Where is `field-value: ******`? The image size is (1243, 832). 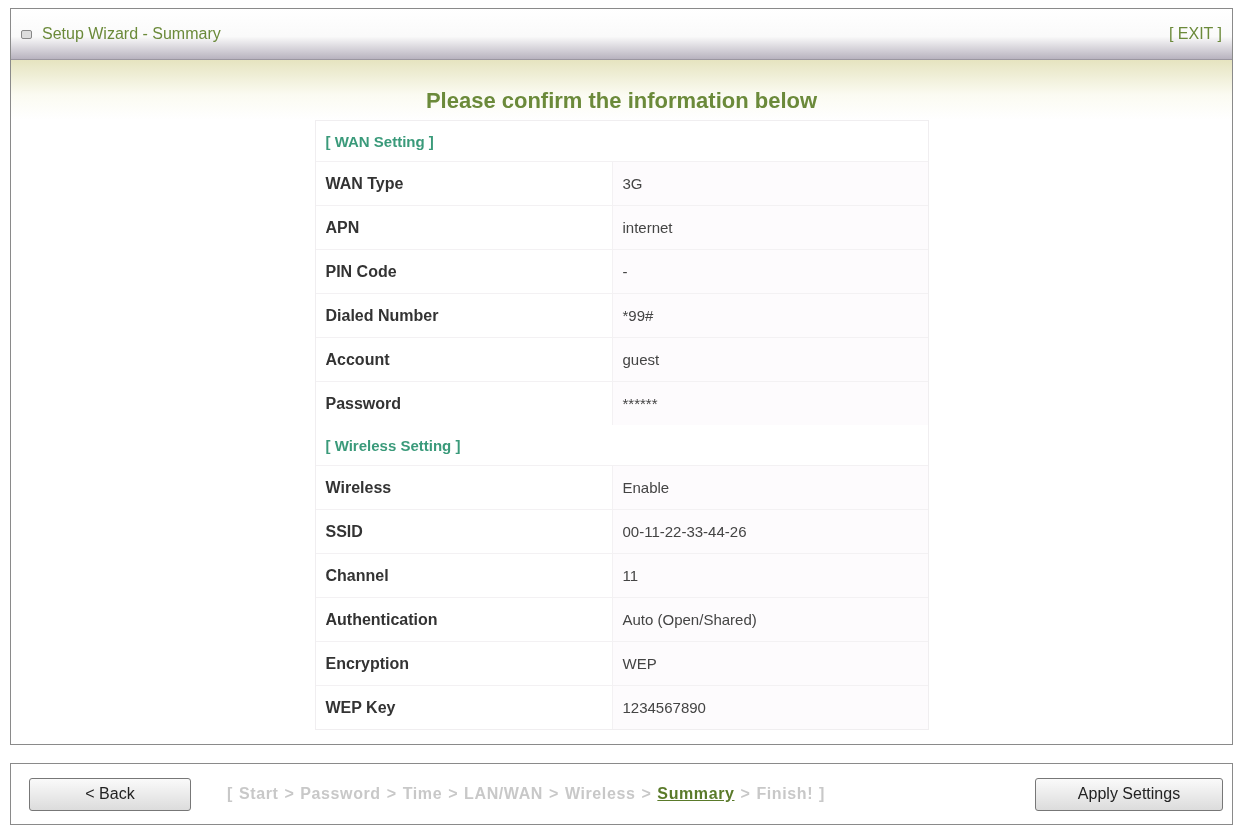
field-value: ****** is located at coordinates (769, 403).